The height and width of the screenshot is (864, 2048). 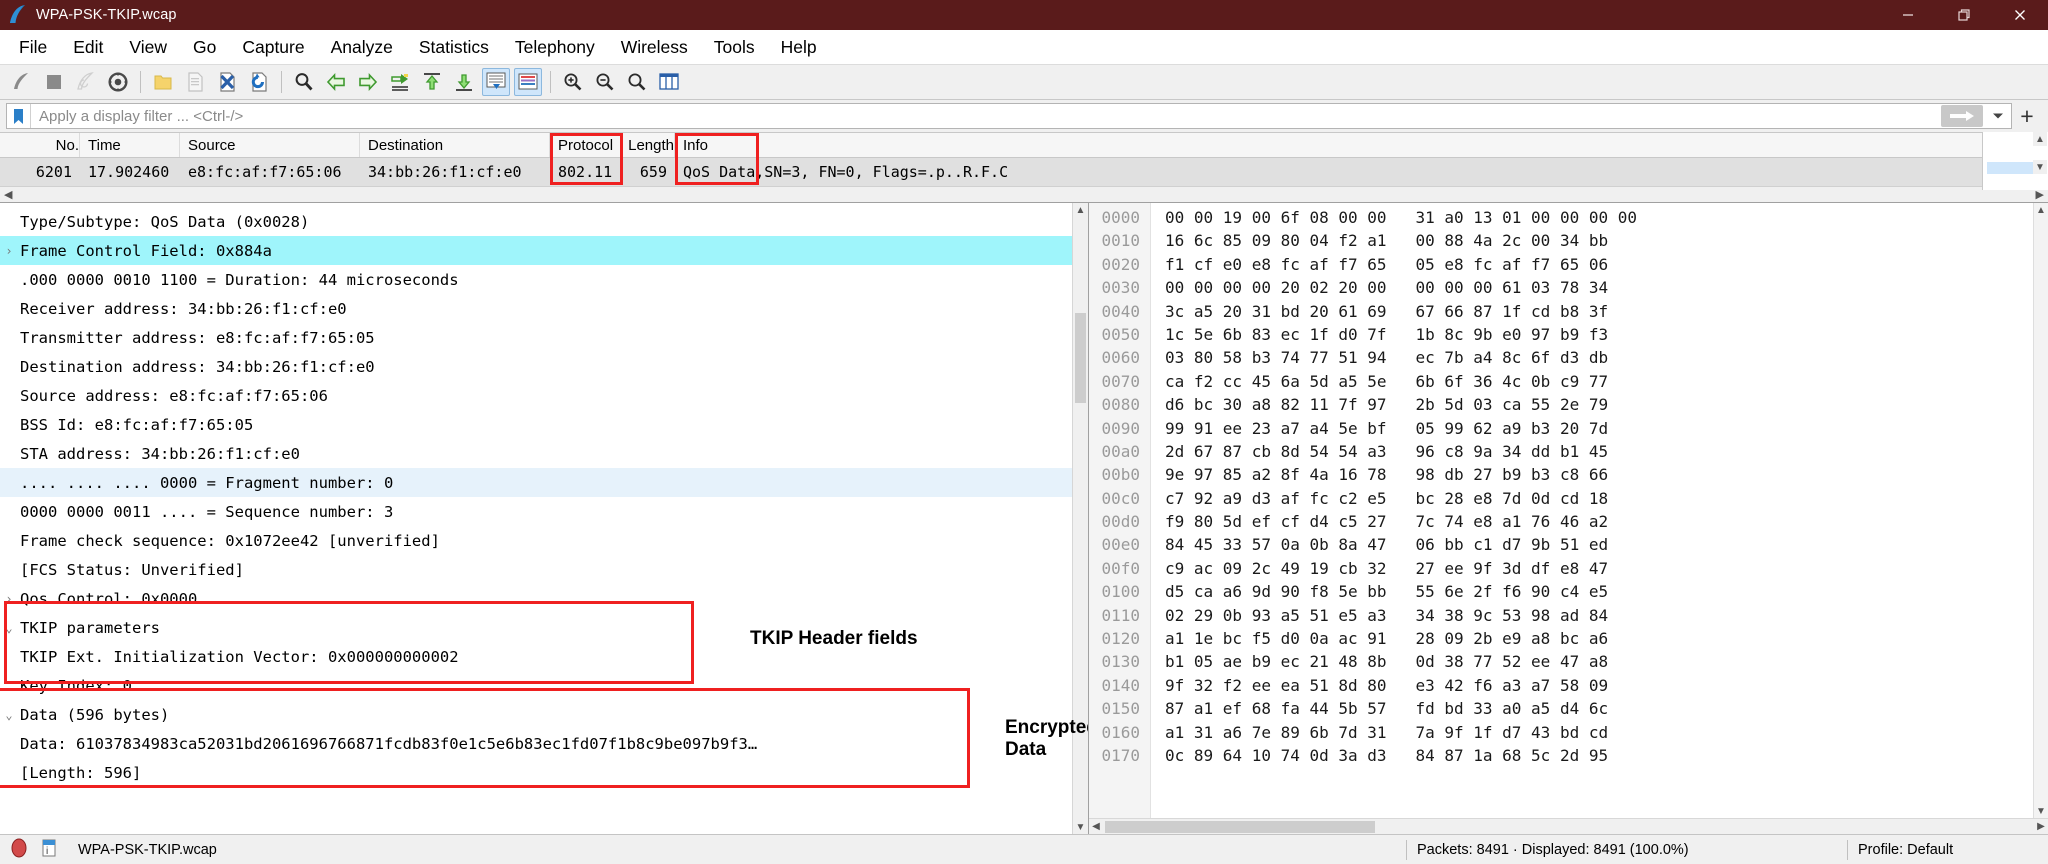 What do you see at coordinates (649, 145) in the screenshot?
I see `column-header-length: Length` at bounding box center [649, 145].